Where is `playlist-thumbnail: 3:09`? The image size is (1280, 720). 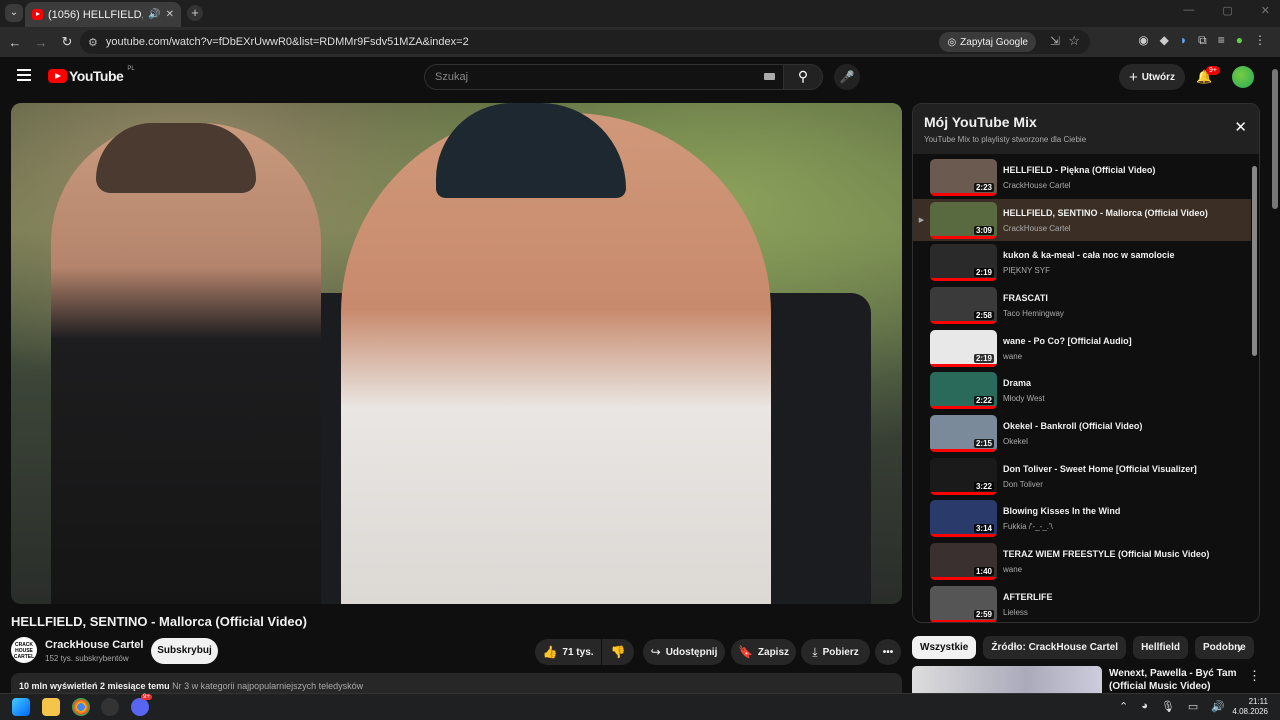 playlist-thumbnail: 3:09 is located at coordinates (963, 220).